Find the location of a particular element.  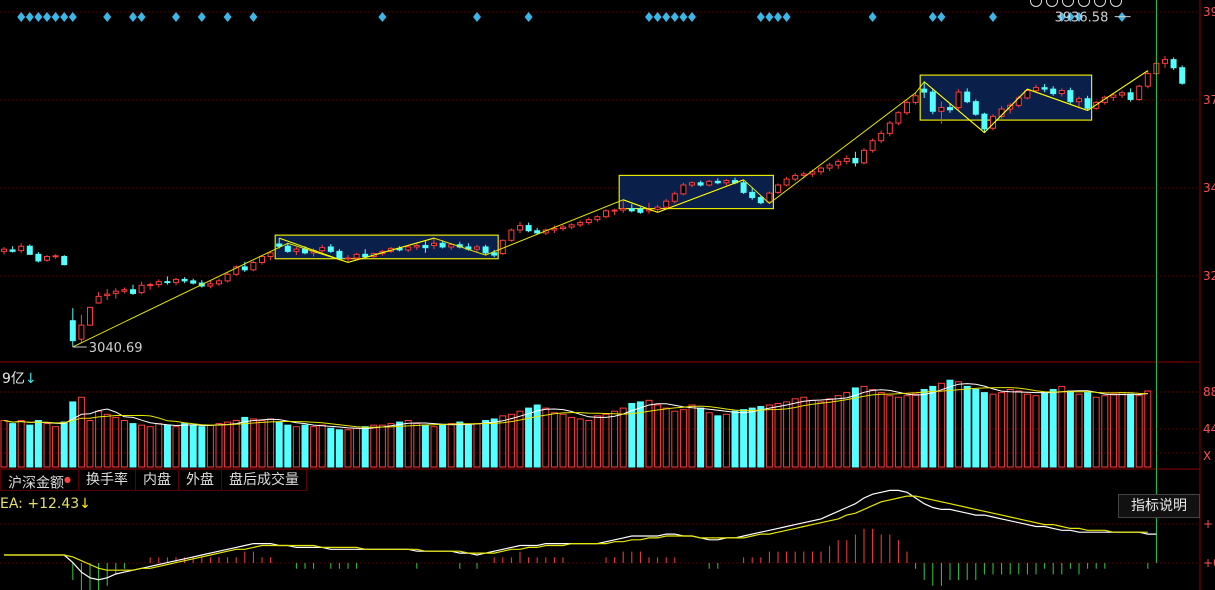

macd-axis-tick: +0 is located at coordinates (1209, 563).